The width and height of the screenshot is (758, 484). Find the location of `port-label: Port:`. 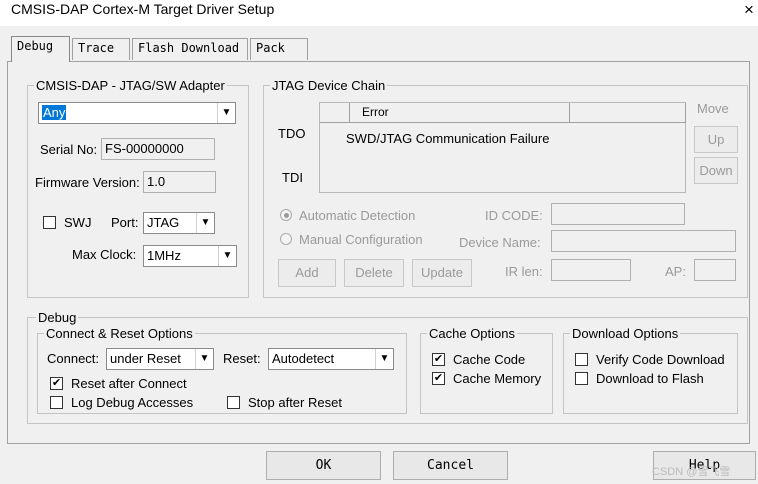

port-label: Port: is located at coordinates (125, 222).